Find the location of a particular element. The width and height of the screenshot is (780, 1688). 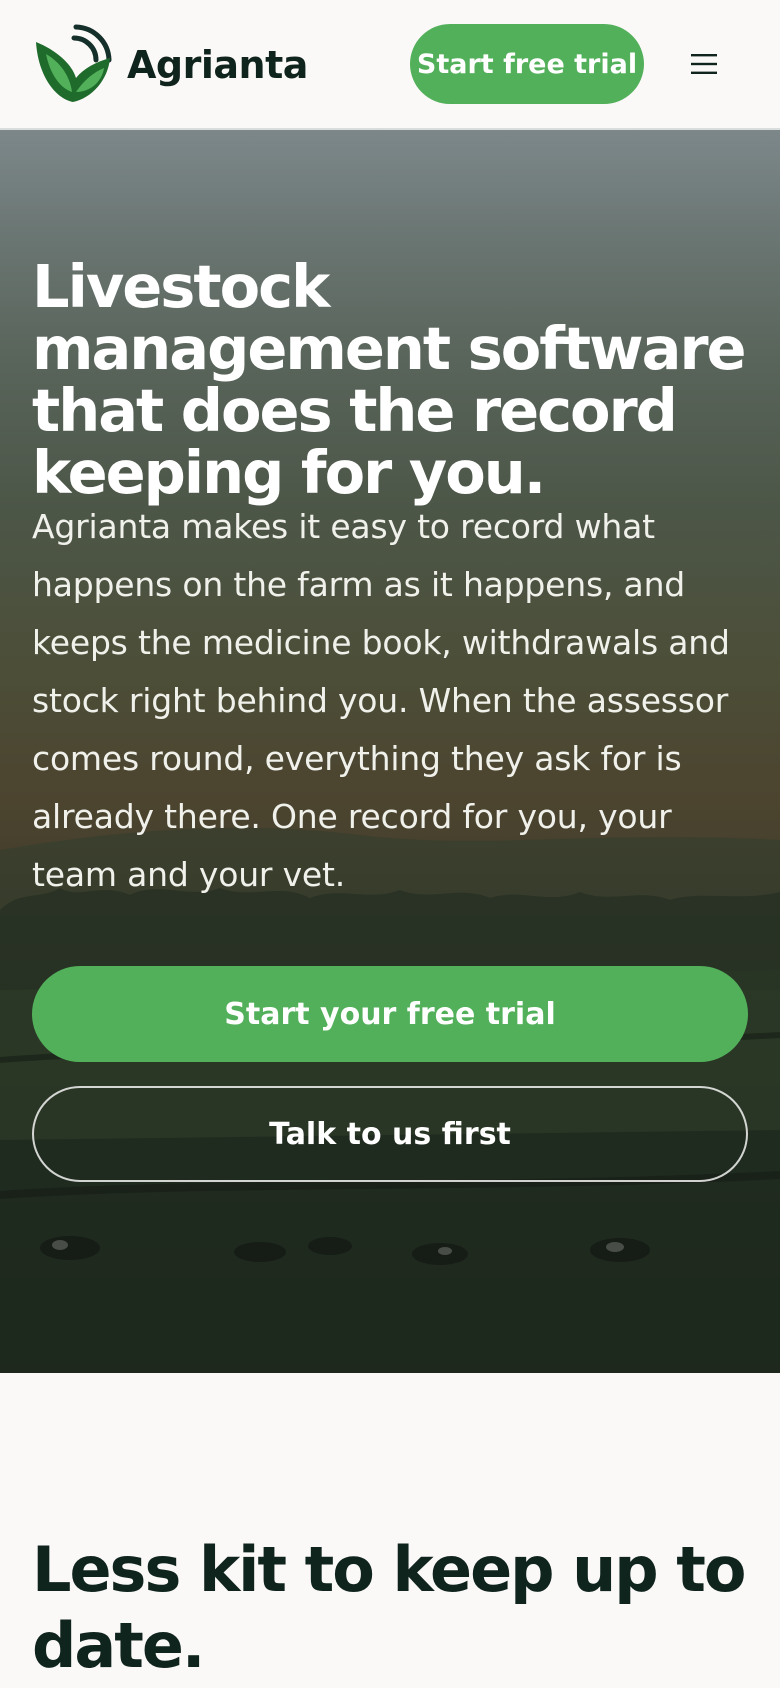

site-header: Agrianta Start free trial is located at coordinates (390, 65).